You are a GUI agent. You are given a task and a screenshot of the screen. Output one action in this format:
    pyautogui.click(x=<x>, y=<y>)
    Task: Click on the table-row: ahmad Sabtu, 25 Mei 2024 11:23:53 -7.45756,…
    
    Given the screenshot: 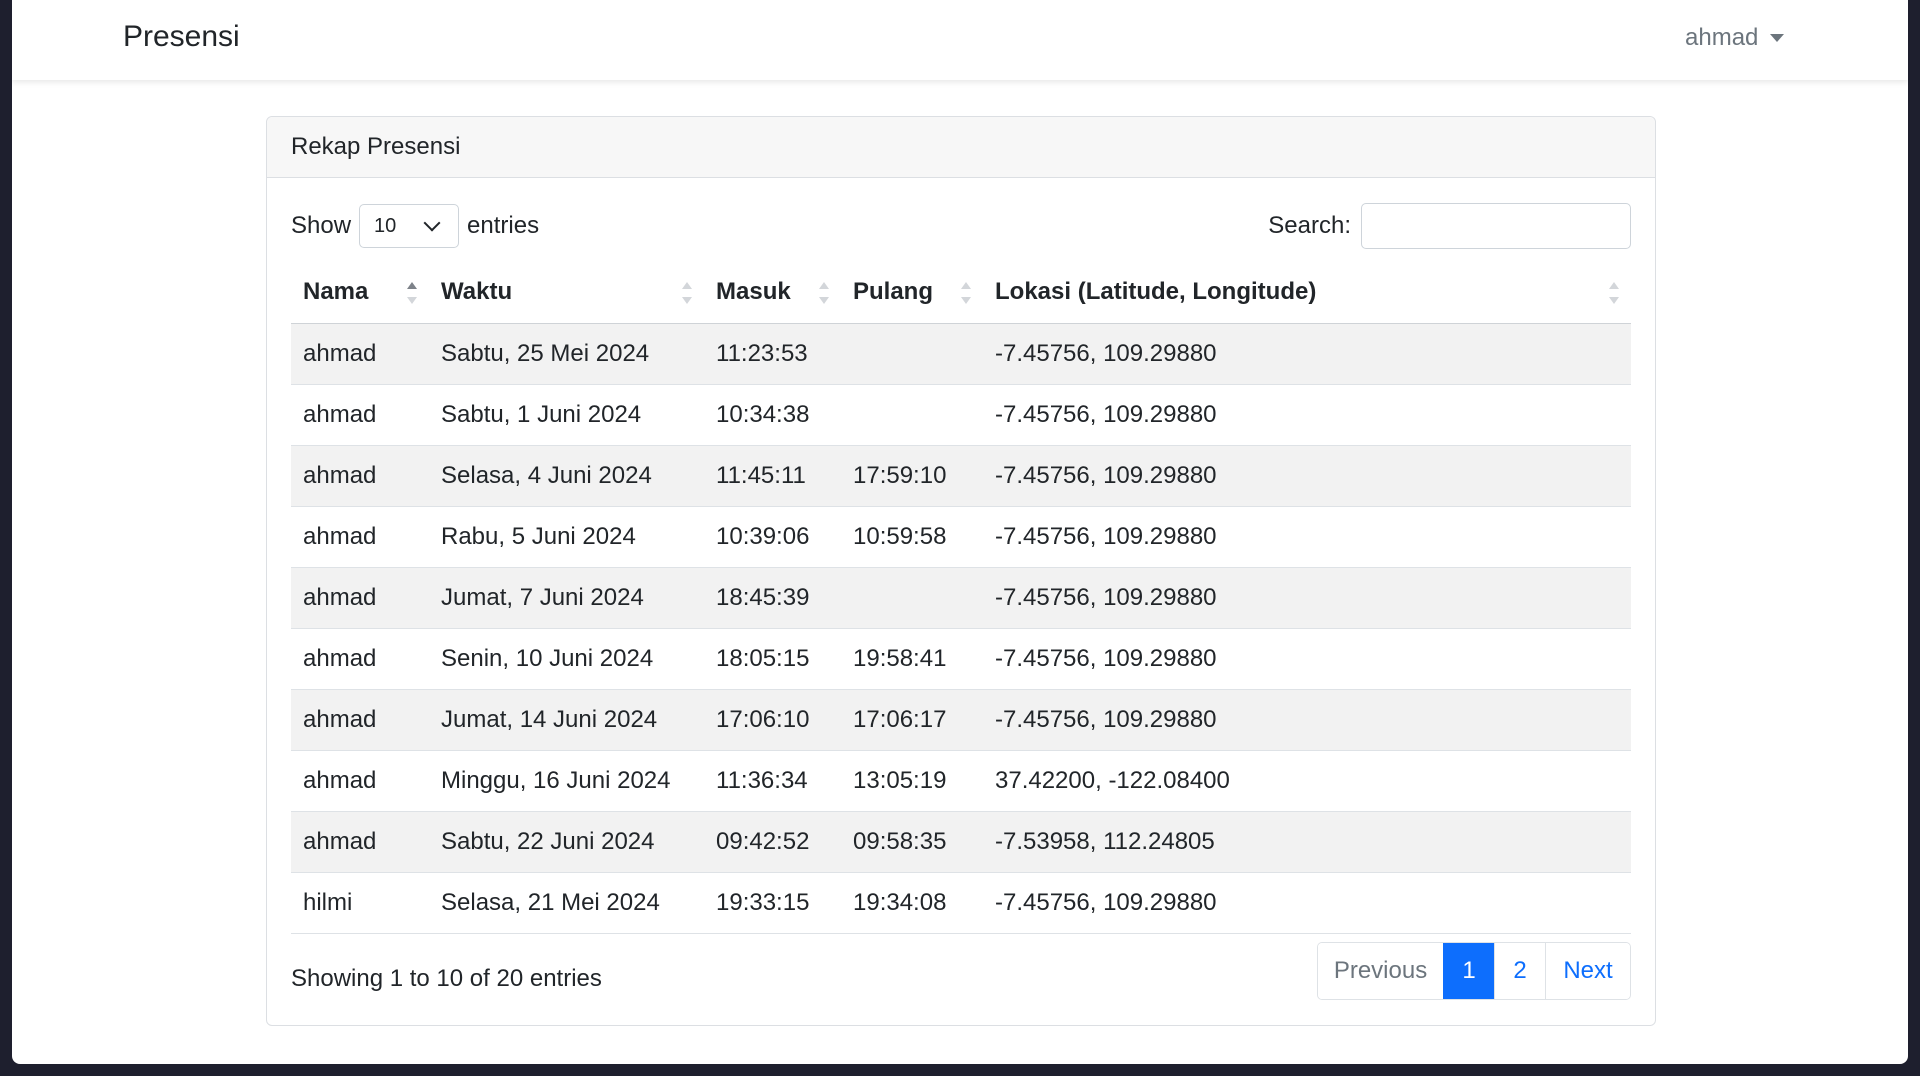 What is the action you would take?
    pyautogui.click(x=961, y=354)
    